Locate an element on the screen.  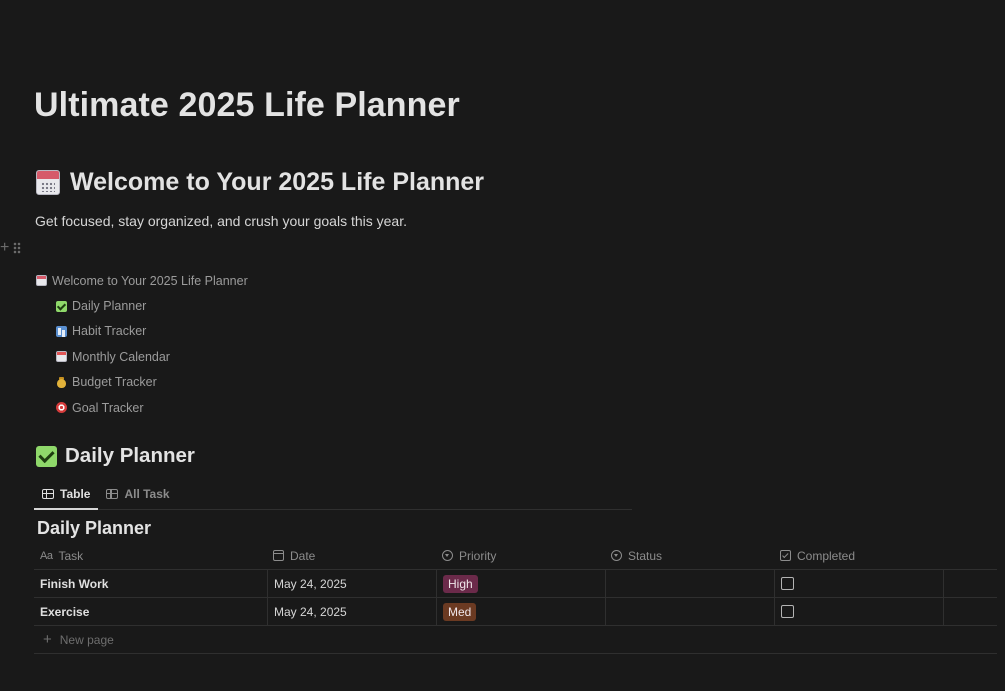
column-header-task: Aa Task is located at coordinates (150, 555).